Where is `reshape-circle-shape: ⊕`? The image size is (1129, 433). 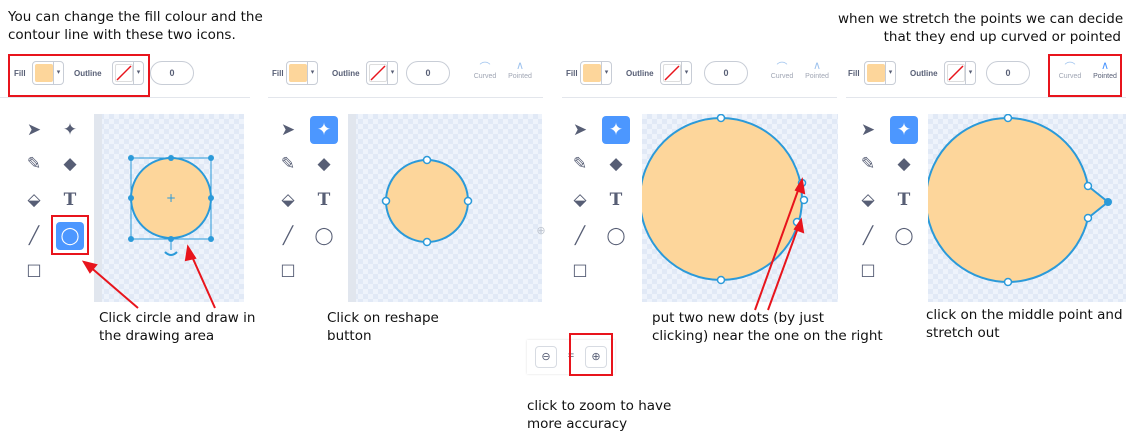
reshape-circle-shape: ⊕ is located at coordinates (463, 201).